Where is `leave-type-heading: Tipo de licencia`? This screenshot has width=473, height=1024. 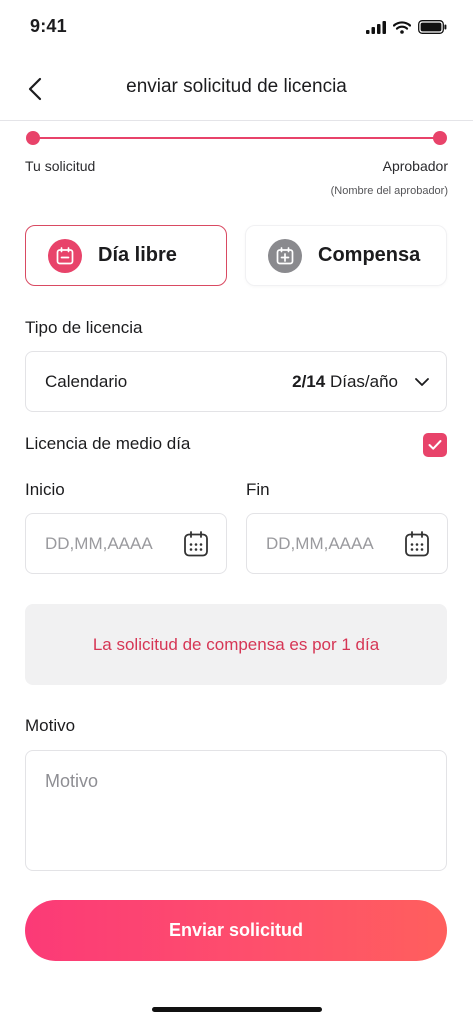 leave-type-heading: Tipo de licencia is located at coordinates (84, 327).